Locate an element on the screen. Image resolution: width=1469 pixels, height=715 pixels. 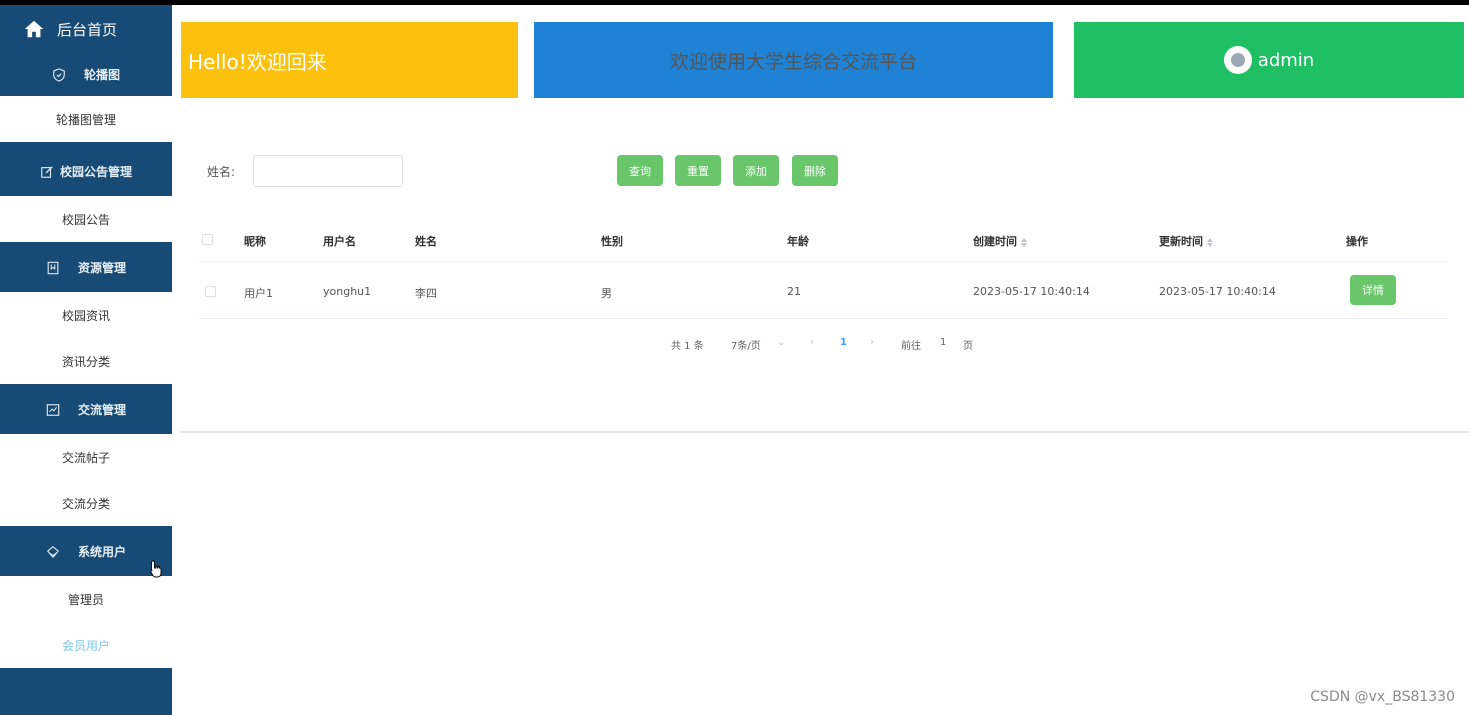
page-size-select: 7条/页 is located at coordinates (746, 344).